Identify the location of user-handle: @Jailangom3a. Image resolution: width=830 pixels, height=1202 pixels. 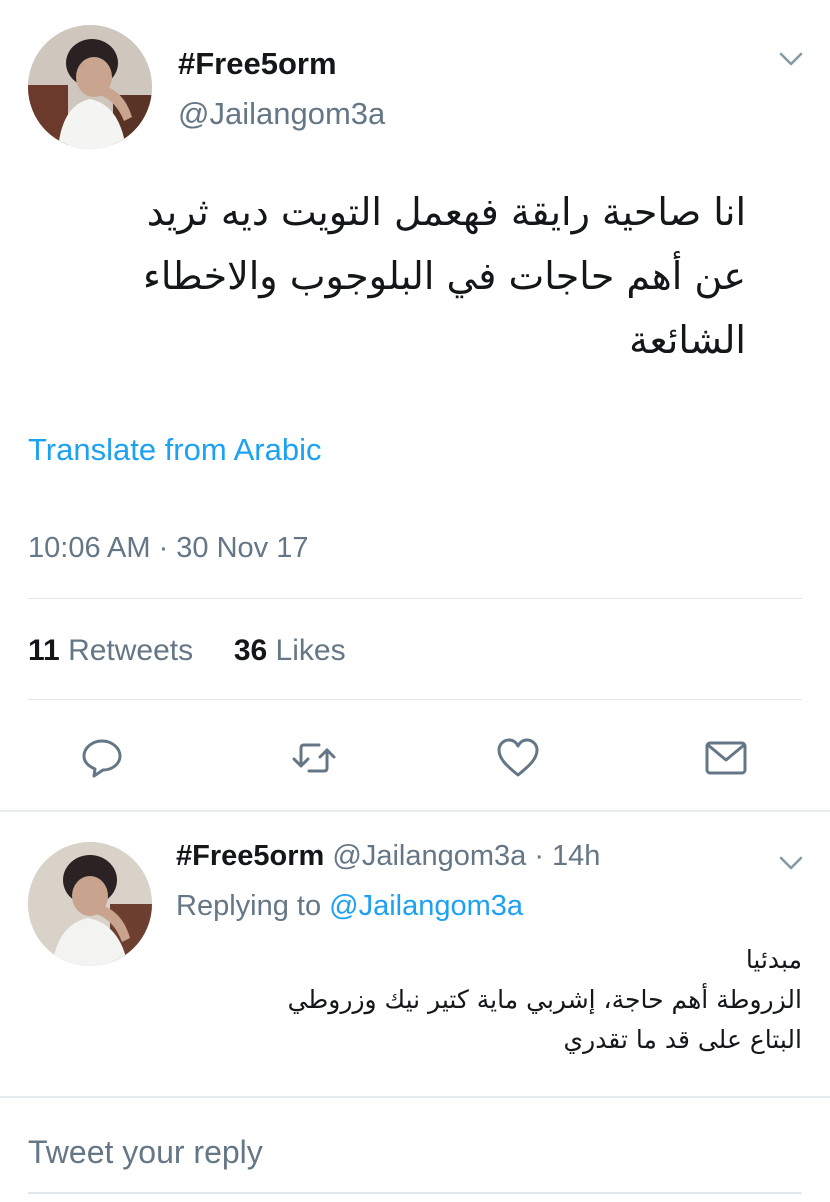
(281, 114).